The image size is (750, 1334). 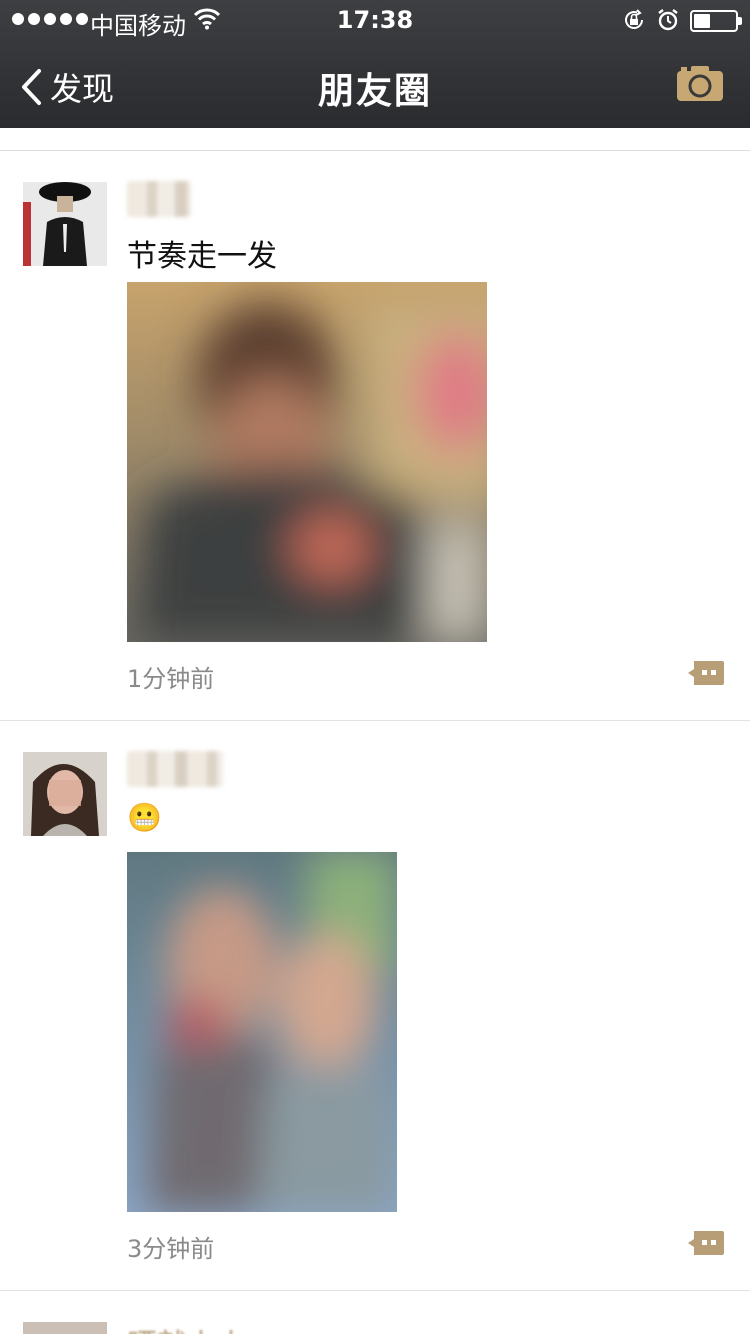 What do you see at coordinates (171, 679) in the screenshot?
I see `post-timestamp: 1分钟前` at bounding box center [171, 679].